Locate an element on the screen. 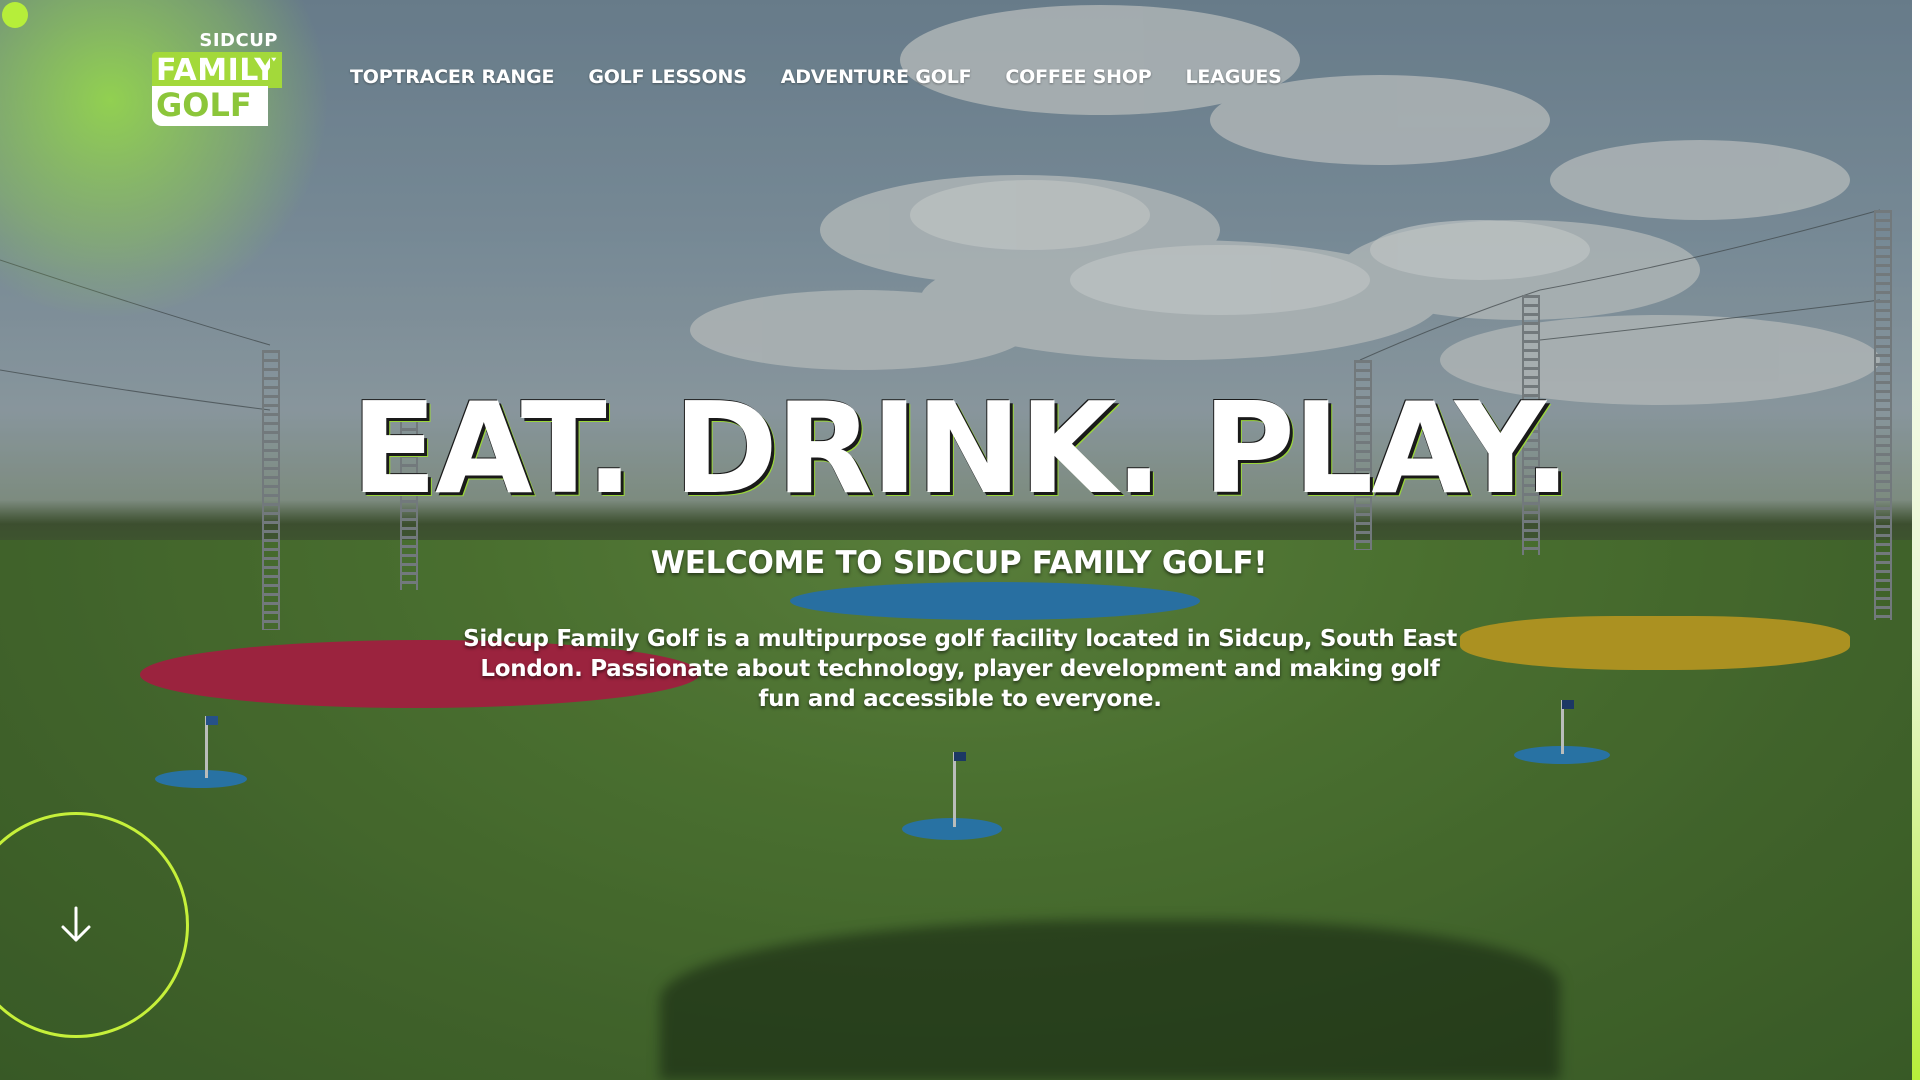  logo-golf-block: GOLF is located at coordinates (210, 106).